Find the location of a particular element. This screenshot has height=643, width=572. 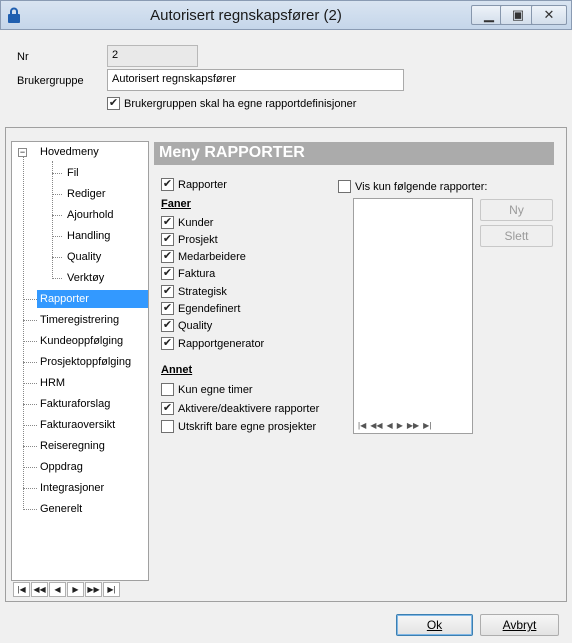

medarbeidere-checkbox: ✔ is located at coordinates (167, 256).